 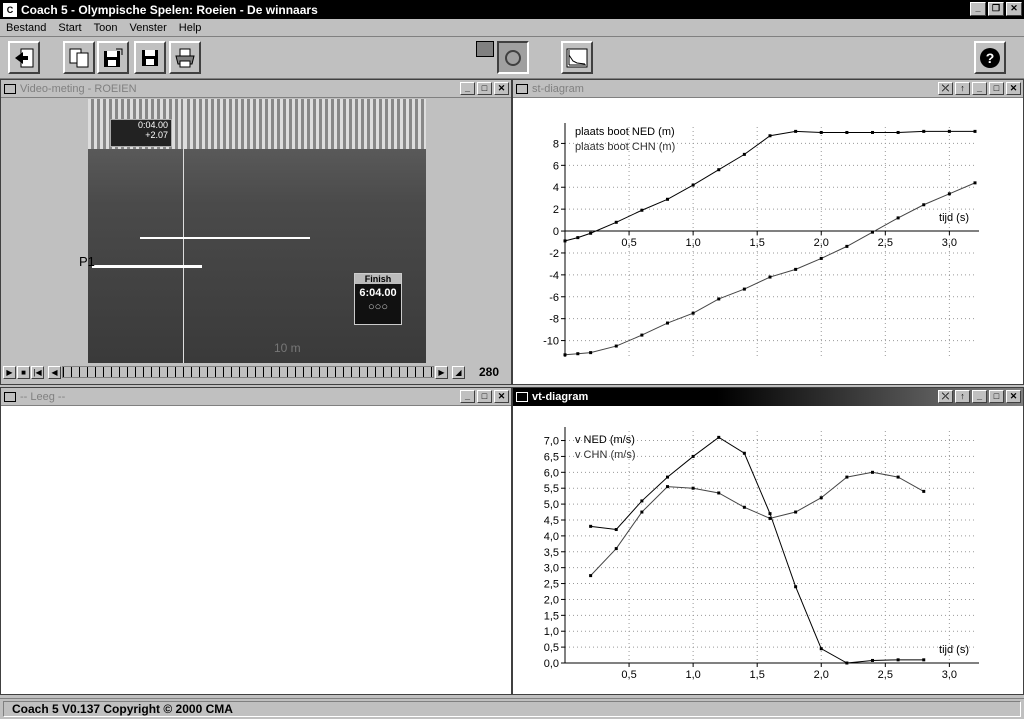 I want to click on y-tick-label: 6,0, so click(x=551, y=473).